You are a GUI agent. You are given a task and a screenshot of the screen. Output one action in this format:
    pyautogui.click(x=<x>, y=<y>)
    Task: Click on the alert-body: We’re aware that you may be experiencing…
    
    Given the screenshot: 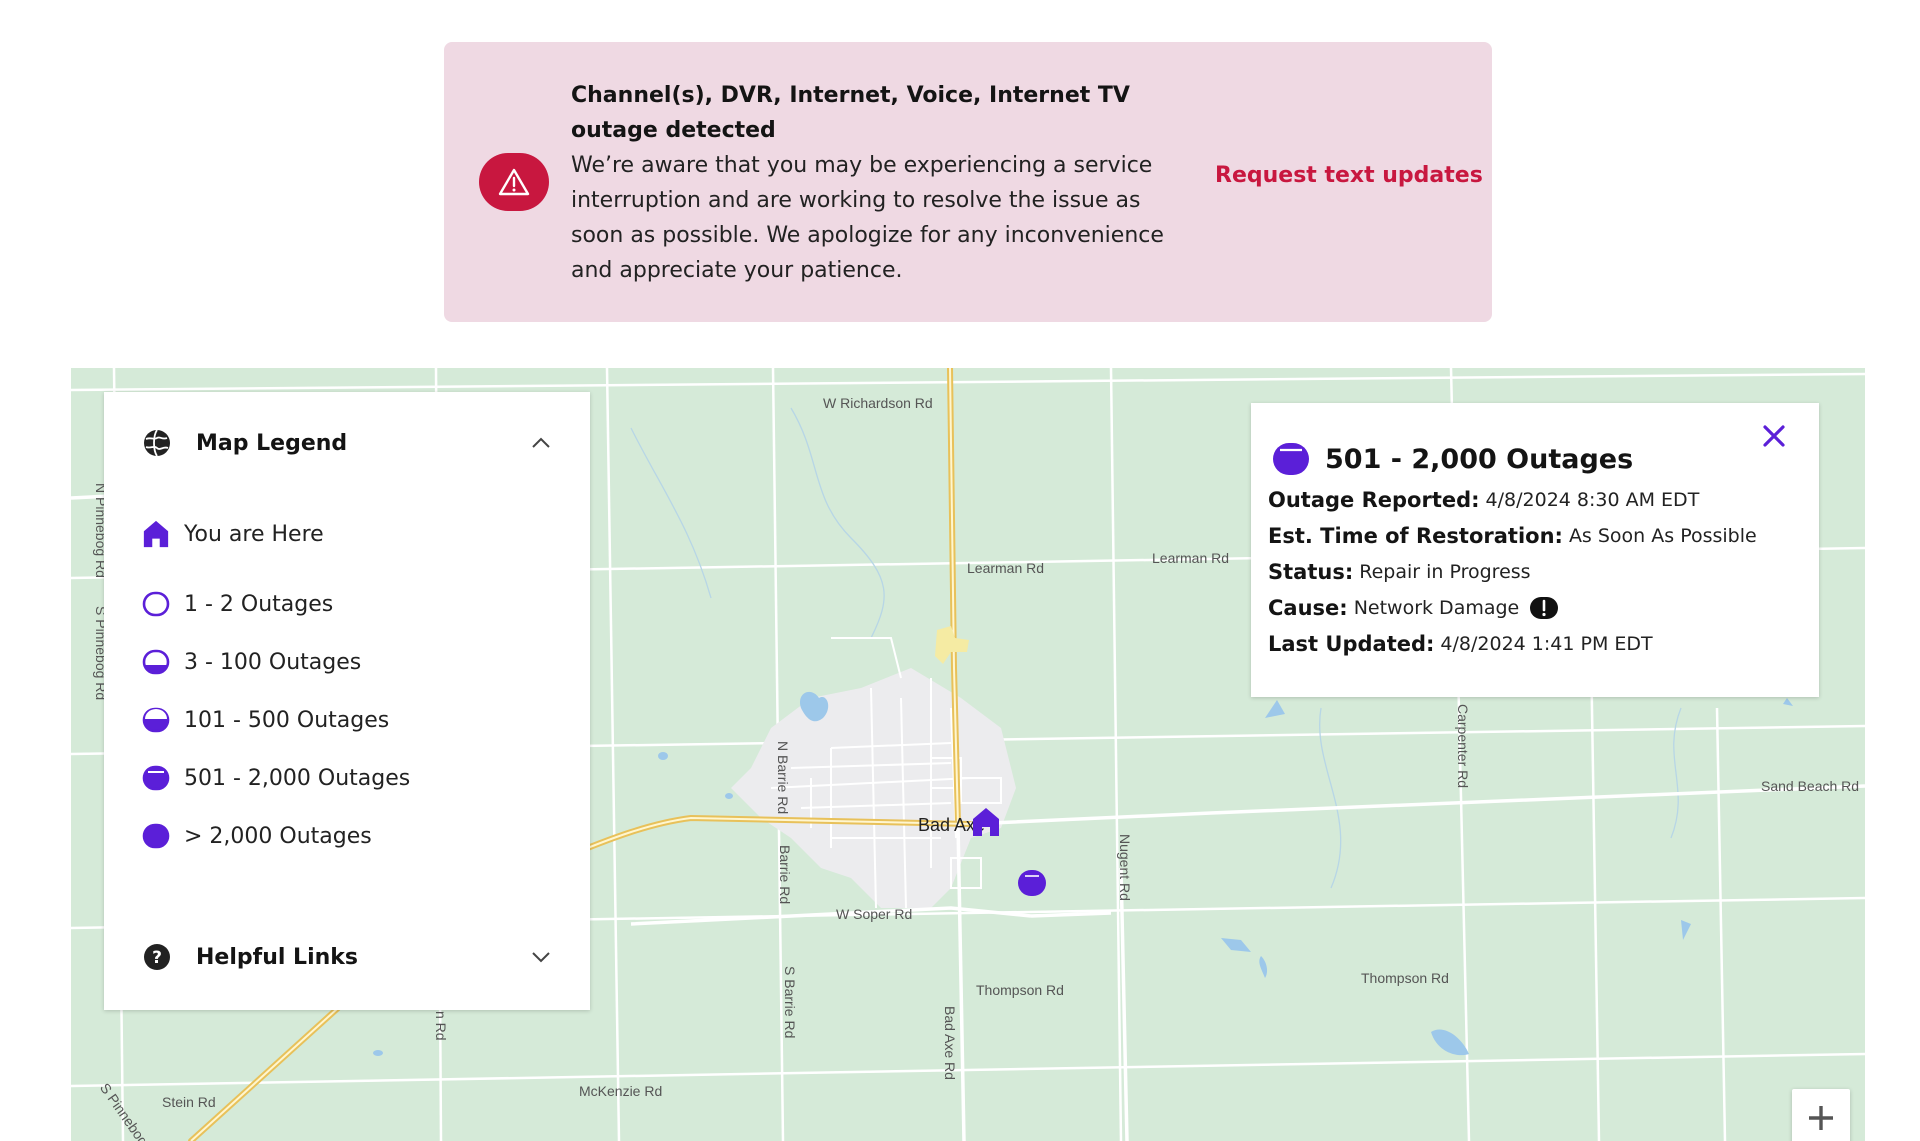 What is the action you would take?
    pyautogui.click(x=867, y=218)
    